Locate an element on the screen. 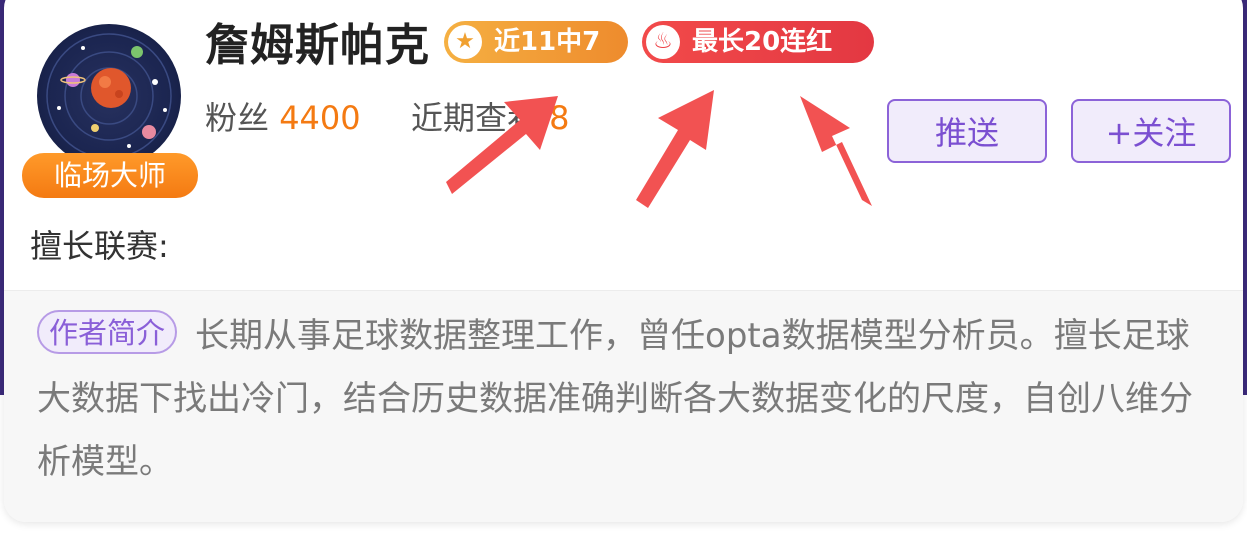 The height and width of the screenshot is (540, 1247). intro-tag: 作者简介 is located at coordinates (107, 332).